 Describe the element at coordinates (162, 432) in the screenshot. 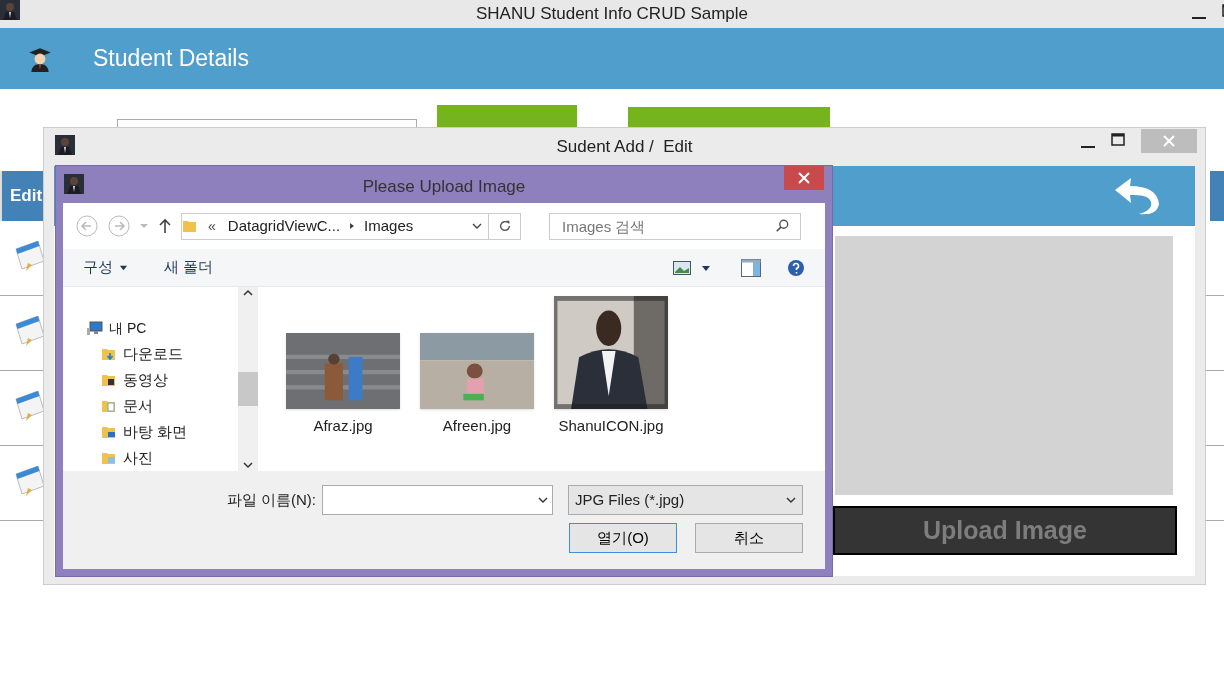

I see `tree-item: 바탕 화면` at that location.